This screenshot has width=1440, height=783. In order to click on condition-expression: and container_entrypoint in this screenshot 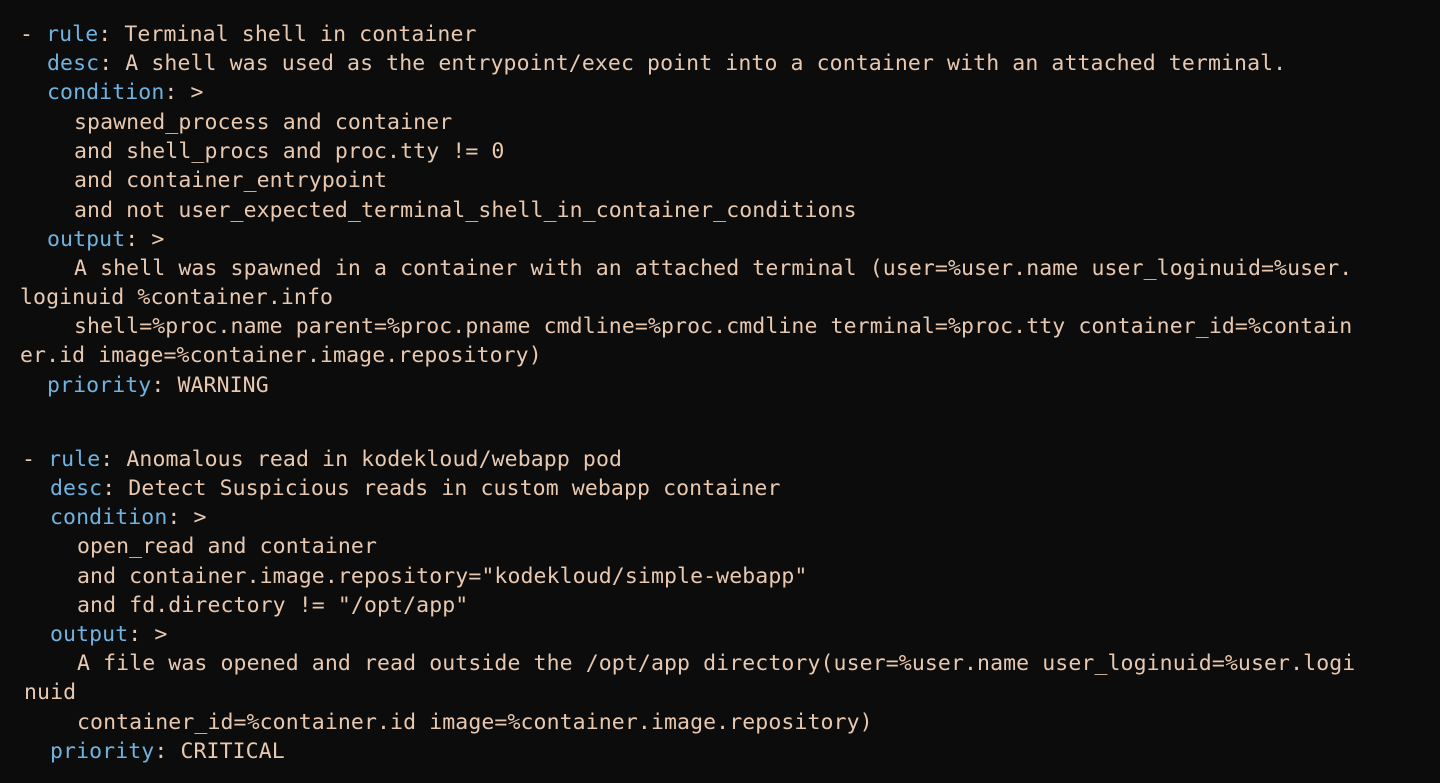, I will do `click(231, 180)`.